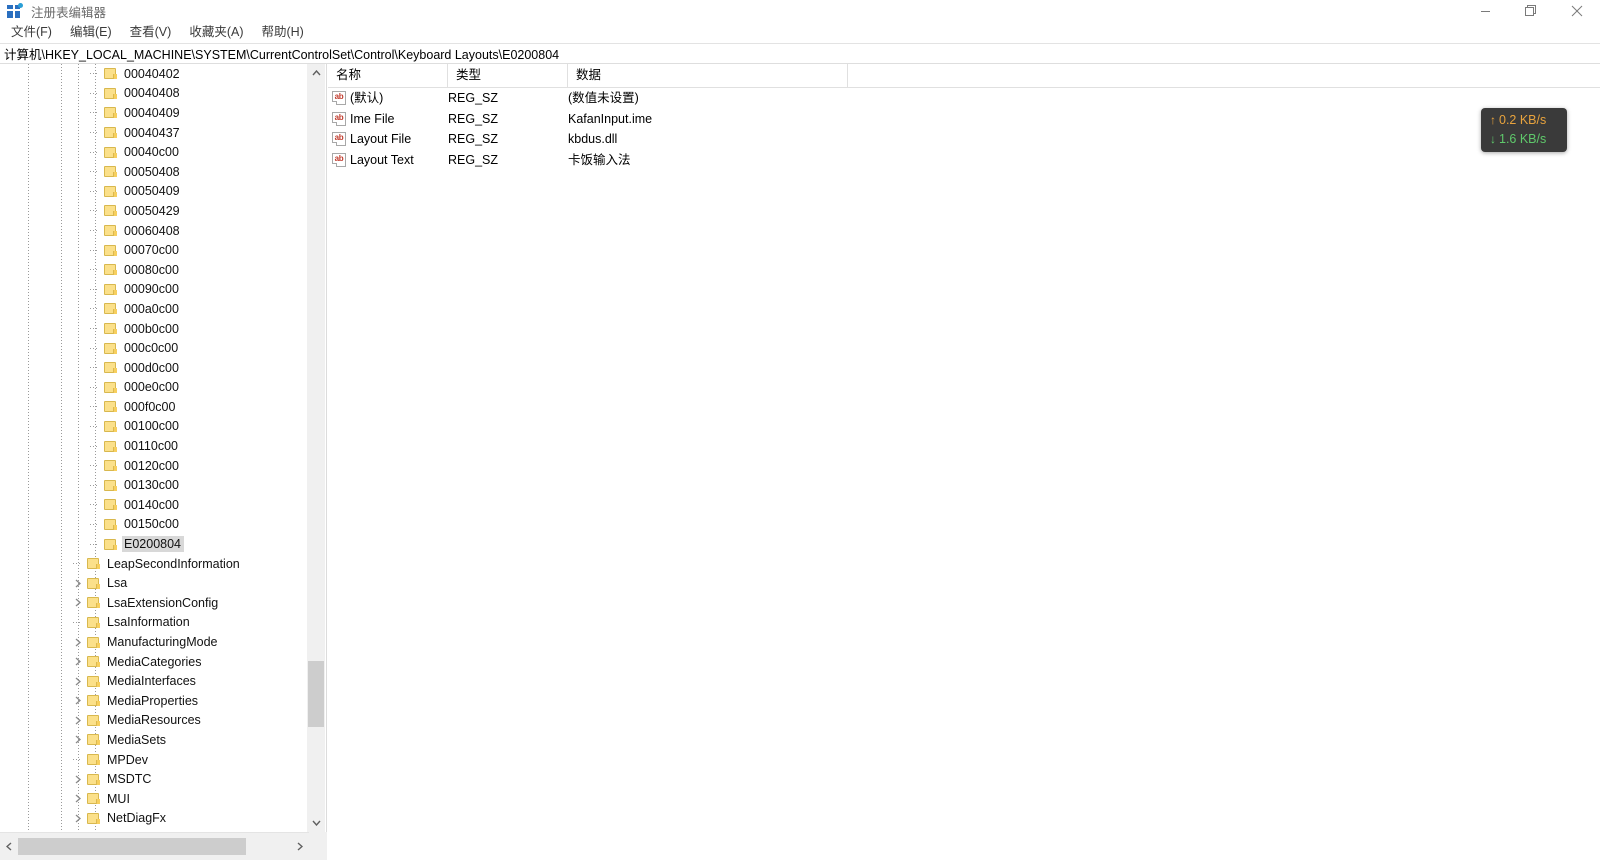  Describe the element at coordinates (216, 32) in the screenshot. I see `menu-favorites: 收藏夹(A)` at that location.